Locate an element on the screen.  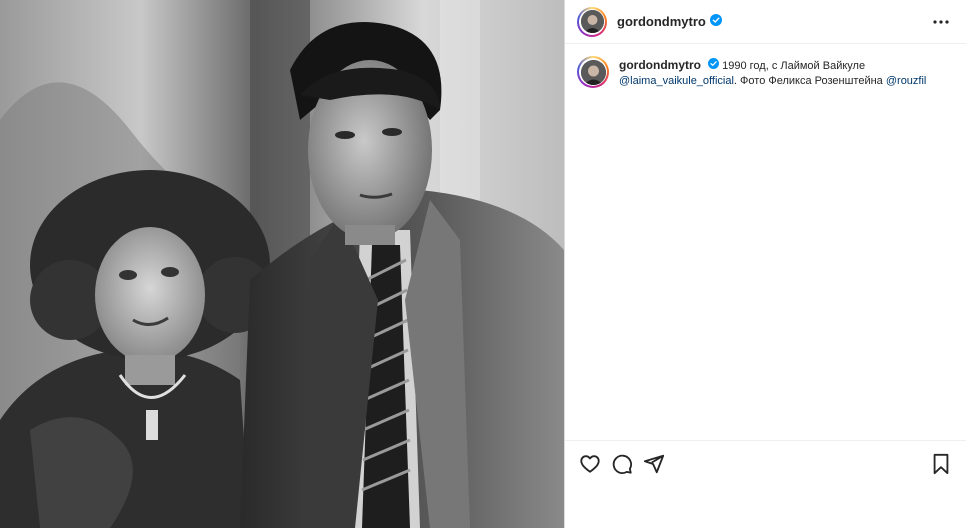
share-icon is located at coordinates (654, 464).